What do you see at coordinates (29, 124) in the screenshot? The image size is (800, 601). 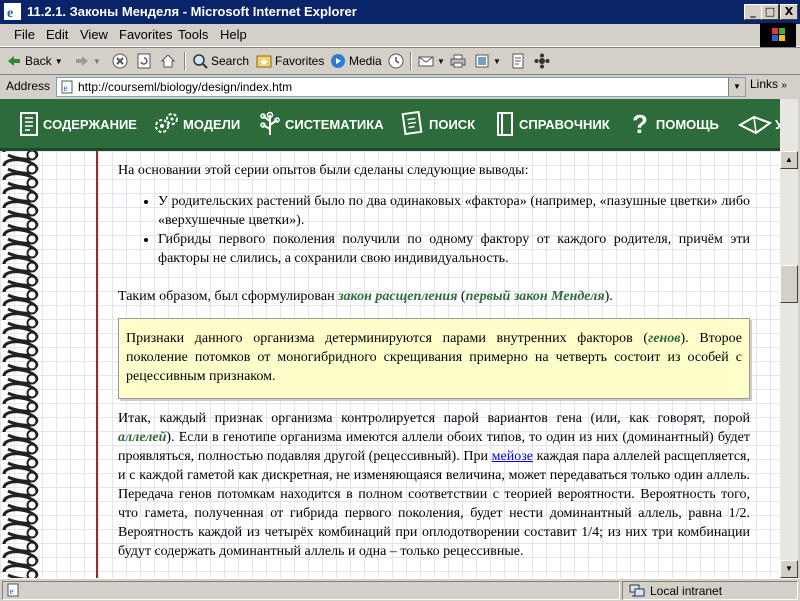 I see `book-icon` at bounding box center [29, 124].